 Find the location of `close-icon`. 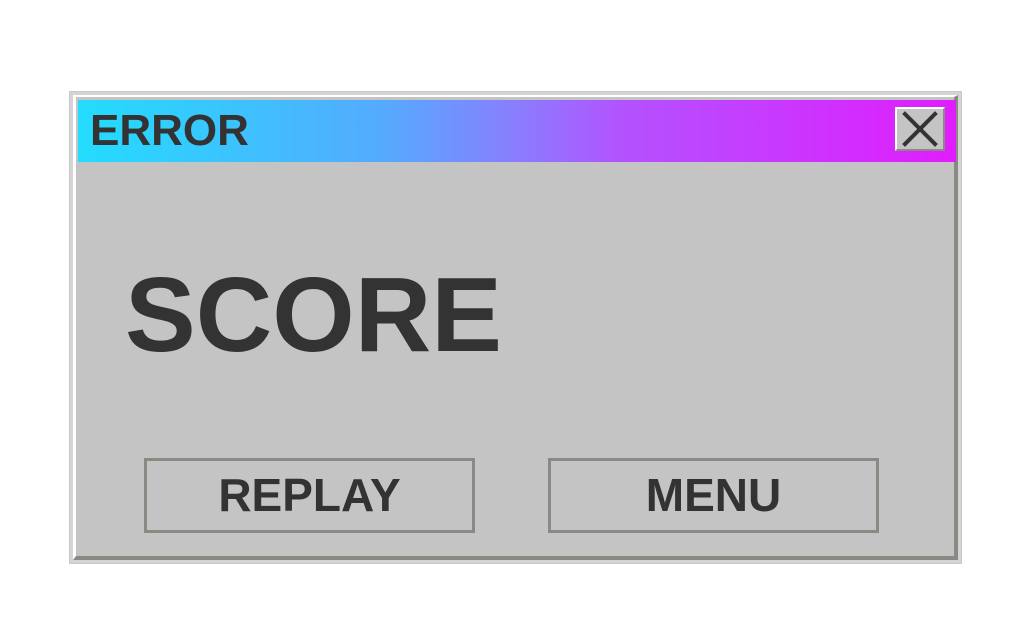

close-icon is located at coordinates (920, 129).